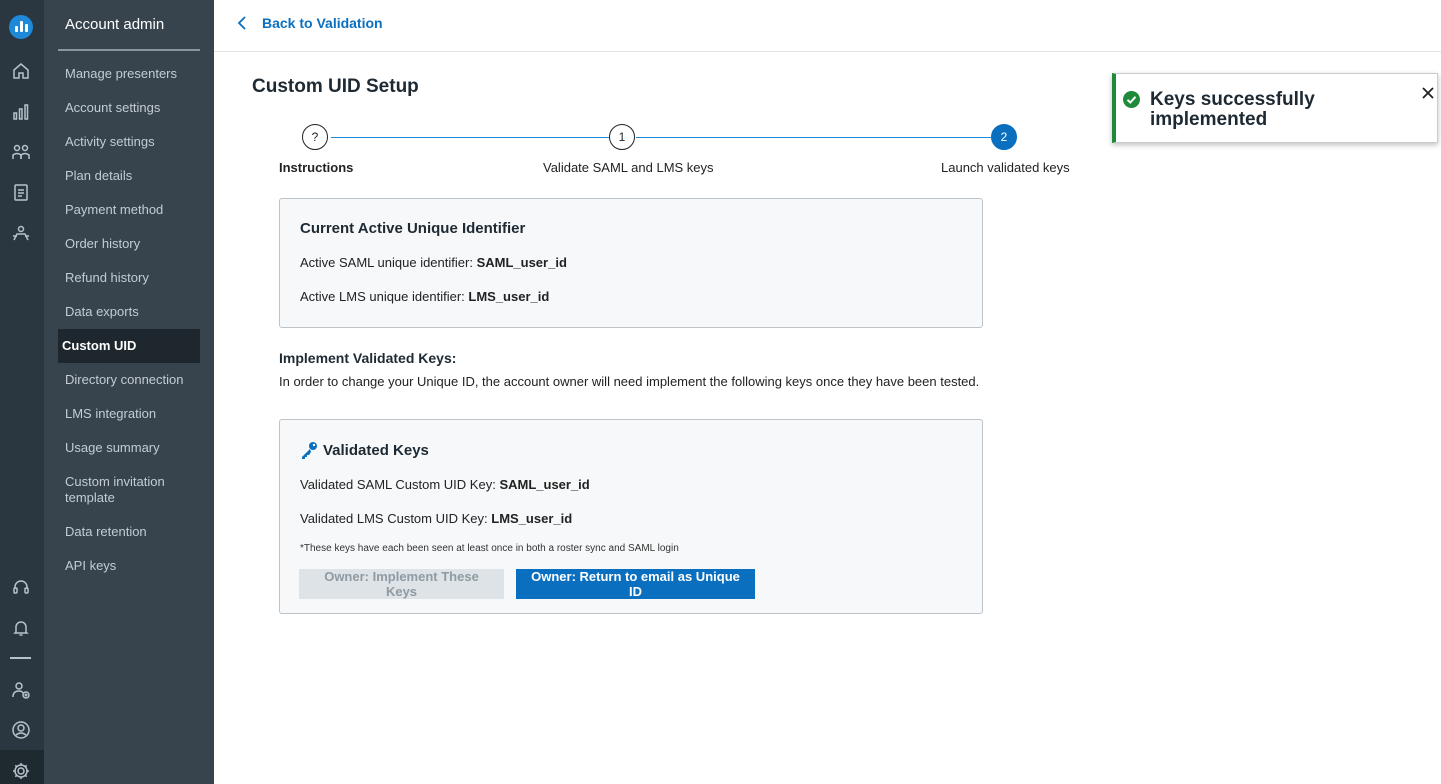 The image size is (1441, 784). Describe the element at coordinates (22, 392) in the screenshot. I see `icon-rail` at that location.